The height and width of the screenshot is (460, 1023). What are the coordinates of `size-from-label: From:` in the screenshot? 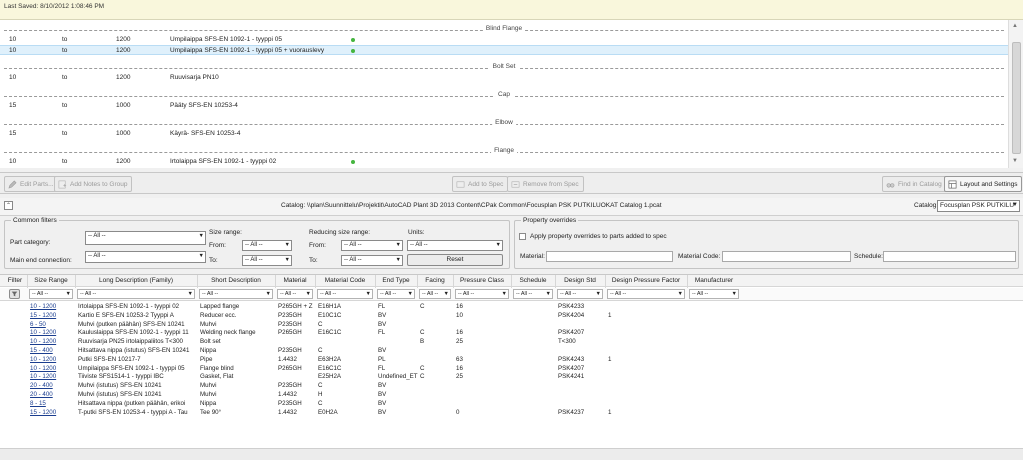 It's located at (217, 245).